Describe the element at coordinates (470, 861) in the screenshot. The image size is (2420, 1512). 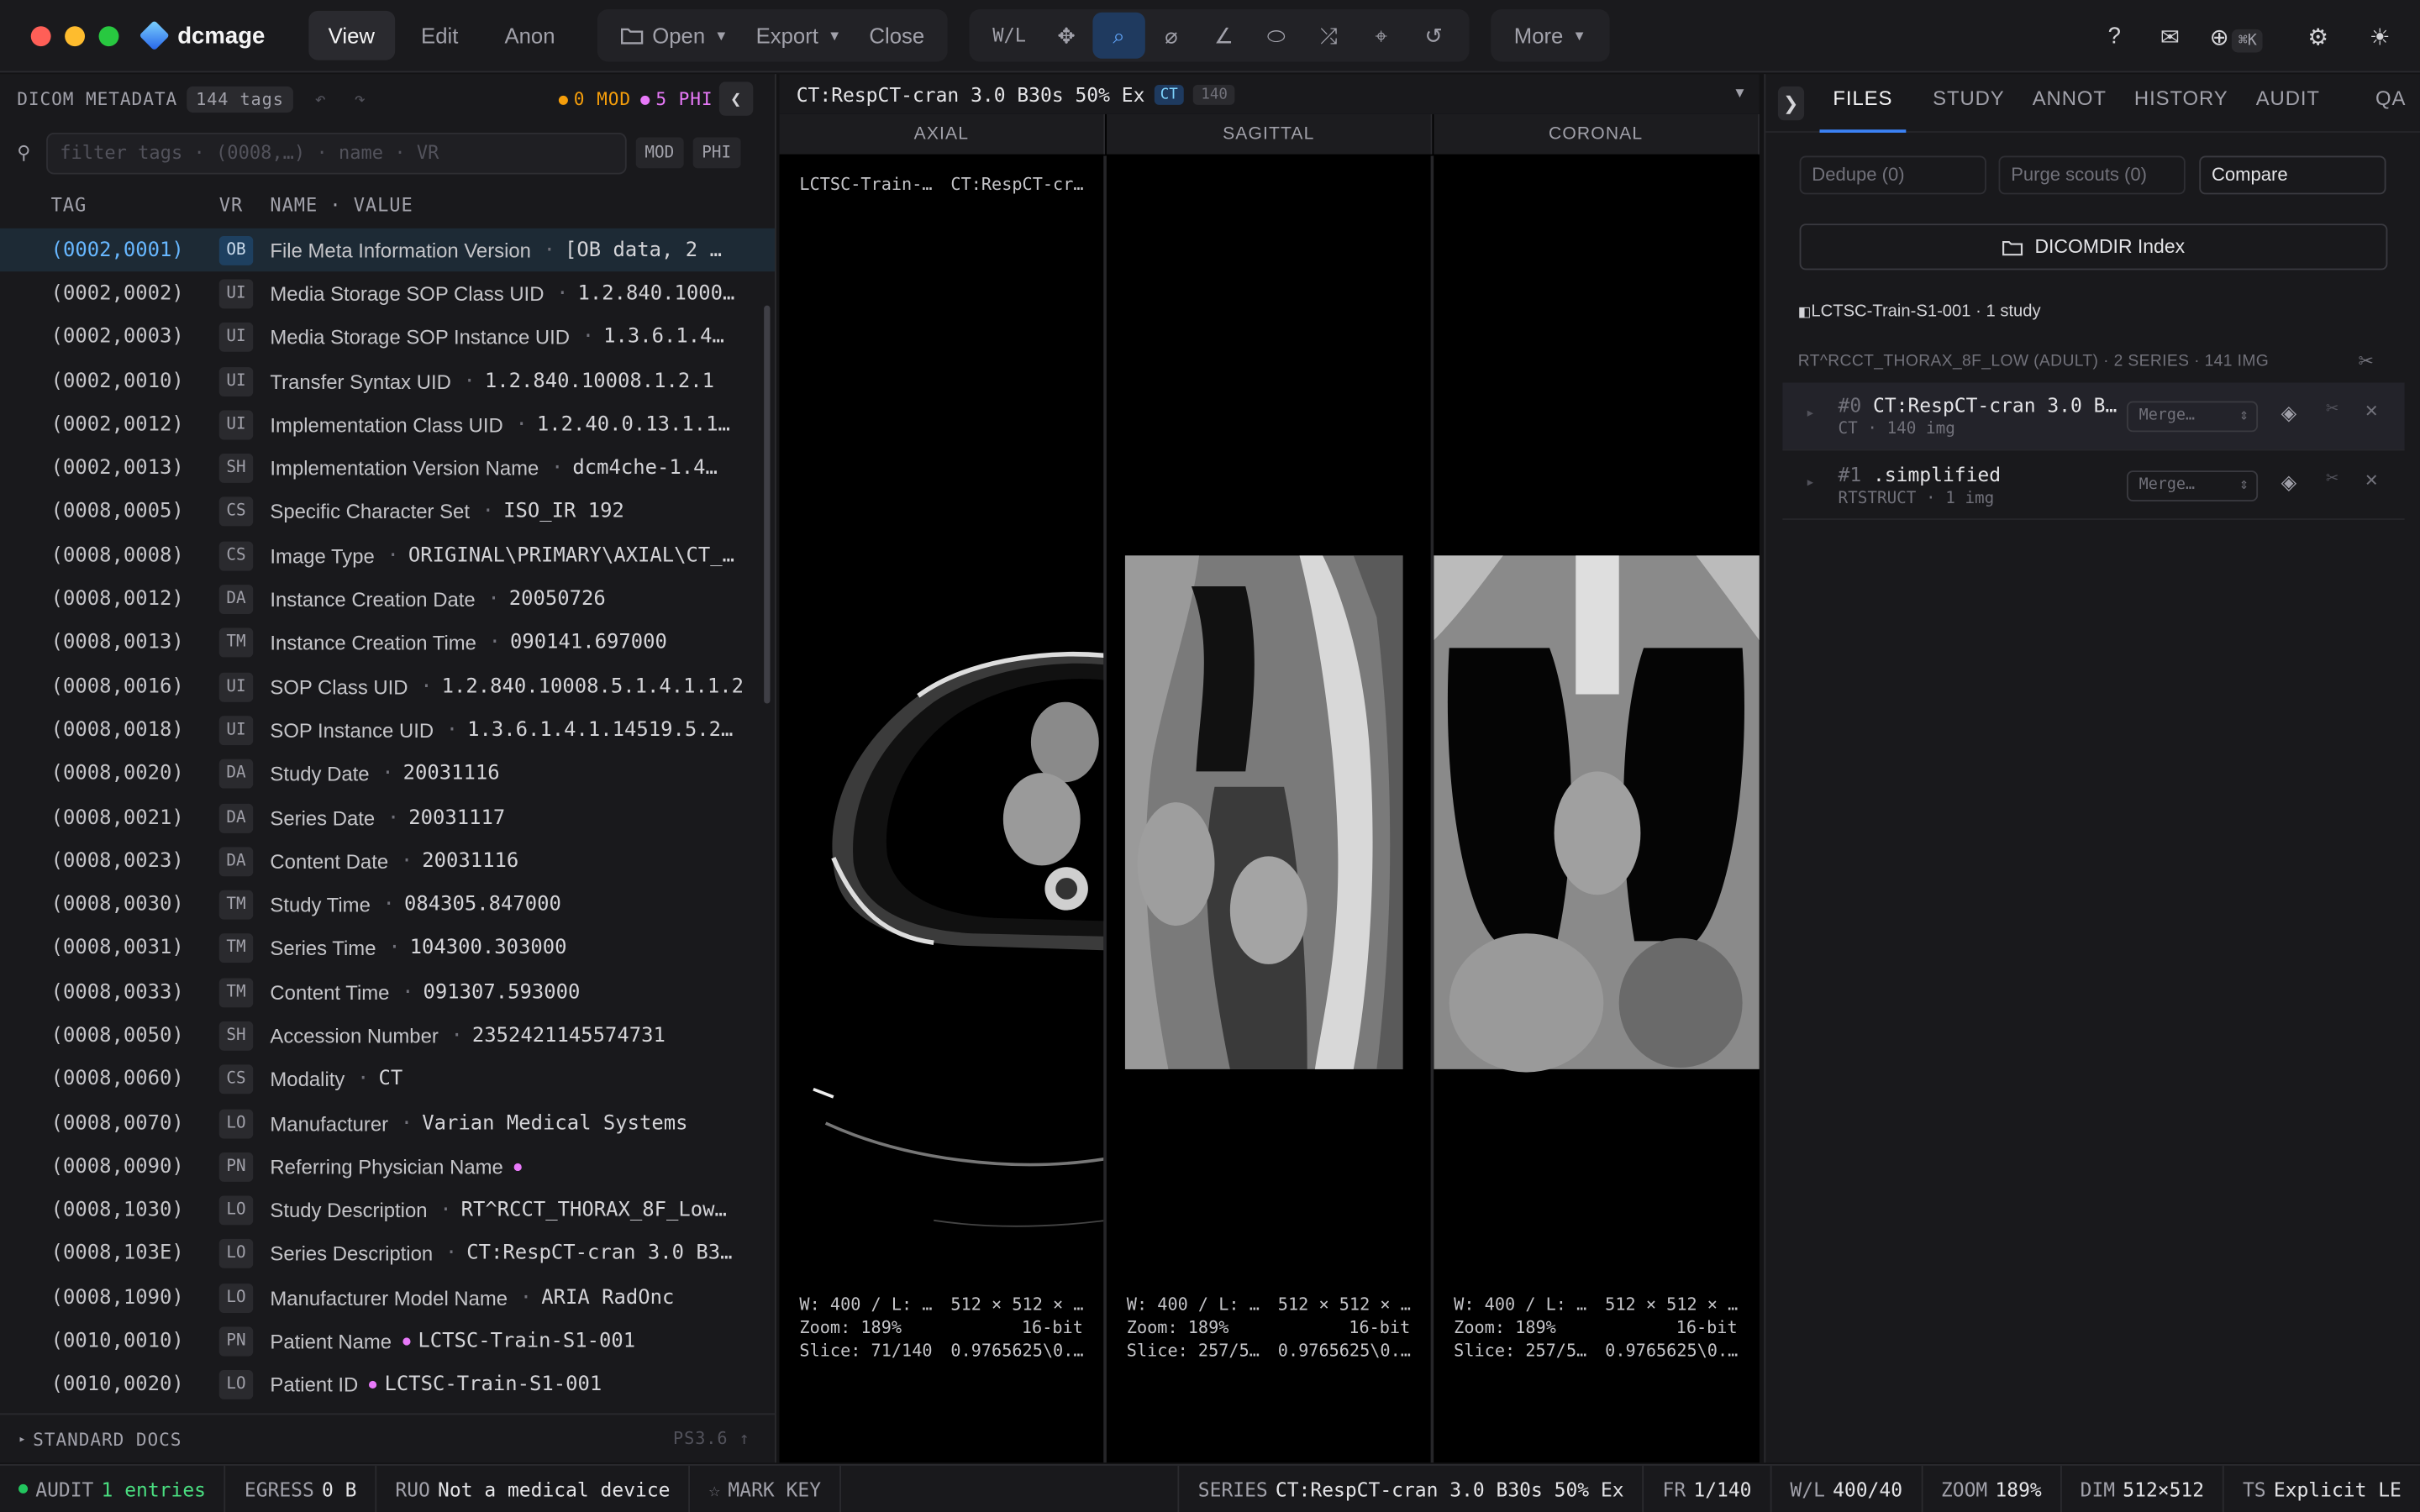
I see `tag-value: 20031116` at that location.